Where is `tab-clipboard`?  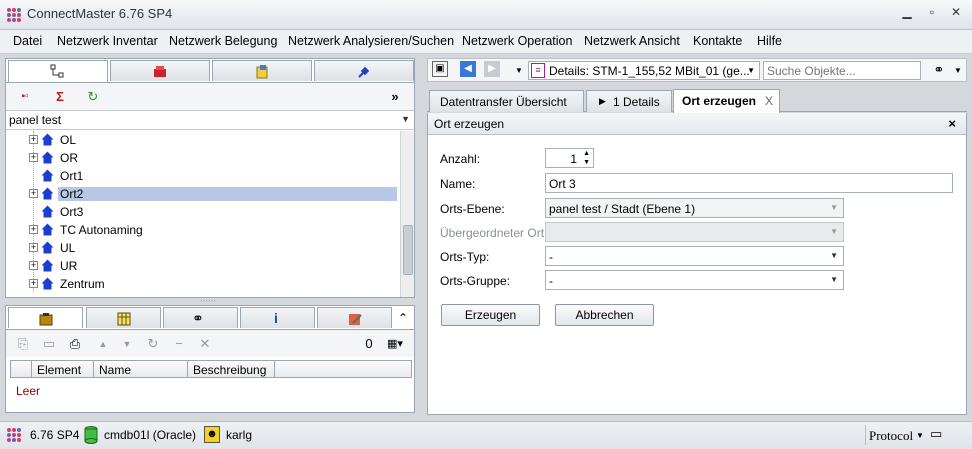
tab-clipboard is located at coordinates (45, 317).